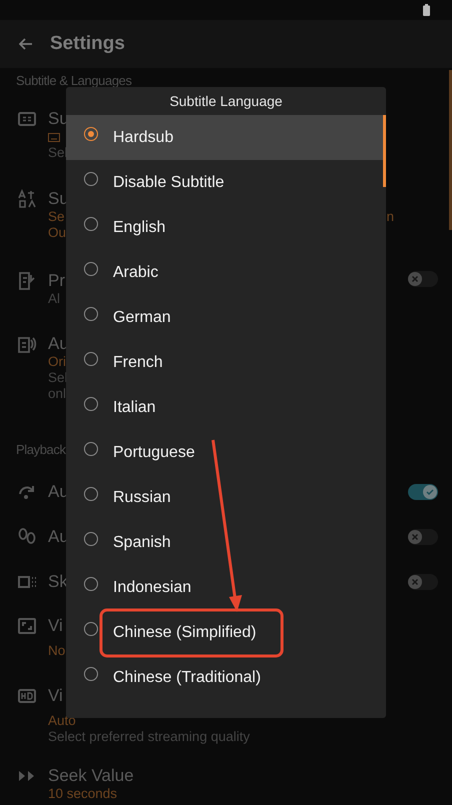 This screenshot has width=452, height=805. What do you see at coordinates (41, 449) in the screenshot?
I see `section-header: Playback` at bounding box center [41, 449].